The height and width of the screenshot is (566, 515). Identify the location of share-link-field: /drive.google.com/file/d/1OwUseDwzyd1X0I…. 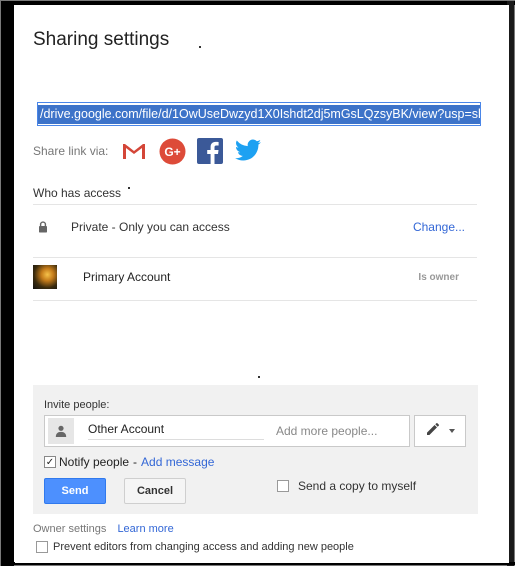
(259, 114).